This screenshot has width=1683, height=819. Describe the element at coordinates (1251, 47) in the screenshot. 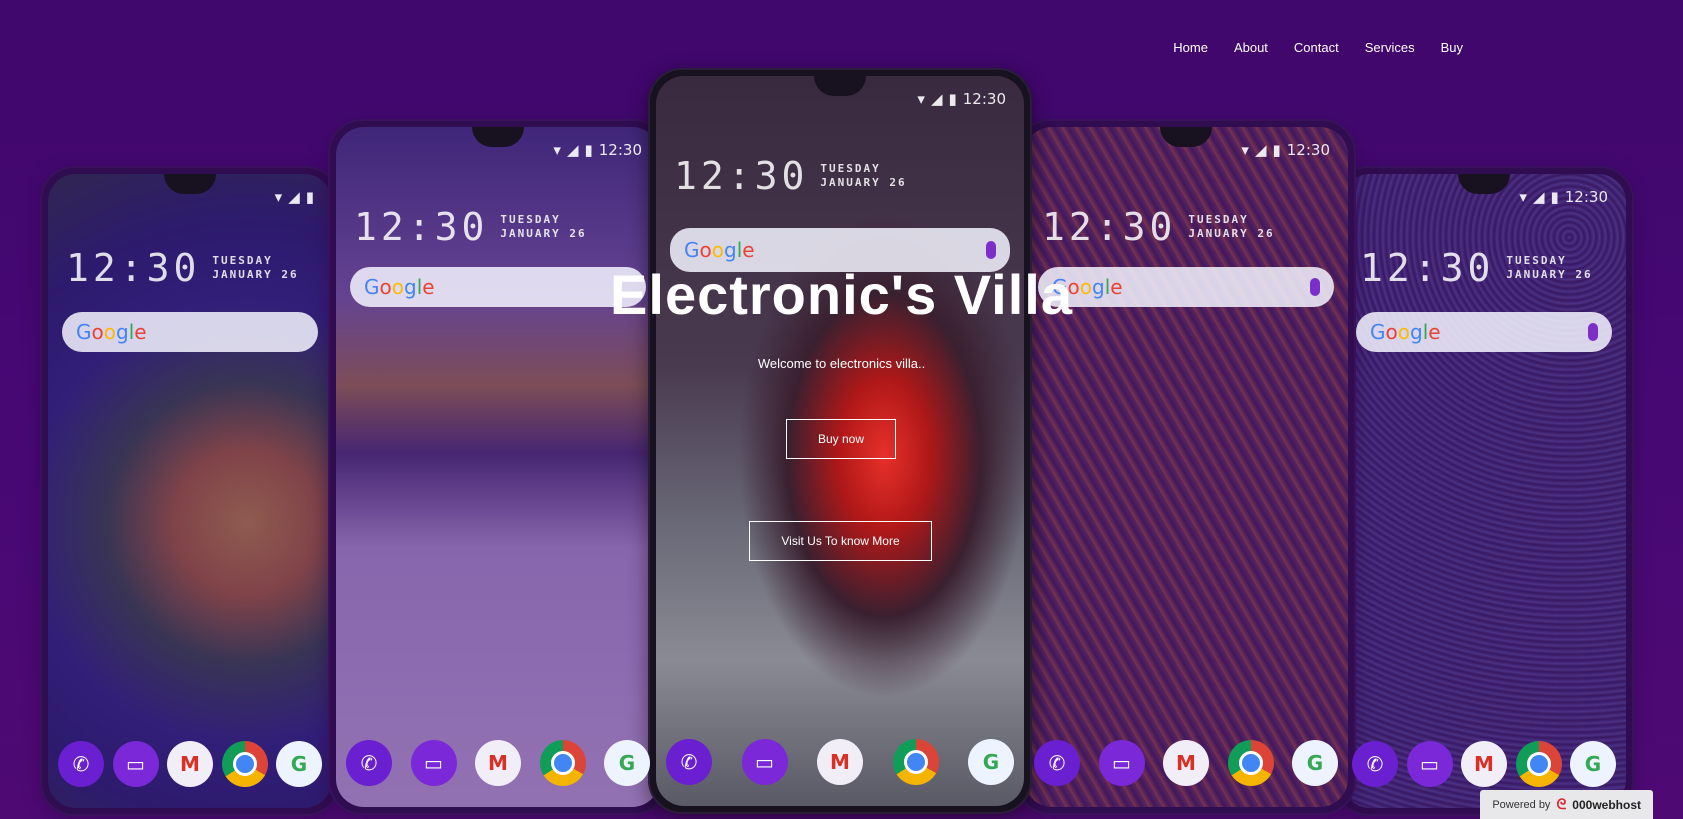

I see `nav-about-link: About` at that location.